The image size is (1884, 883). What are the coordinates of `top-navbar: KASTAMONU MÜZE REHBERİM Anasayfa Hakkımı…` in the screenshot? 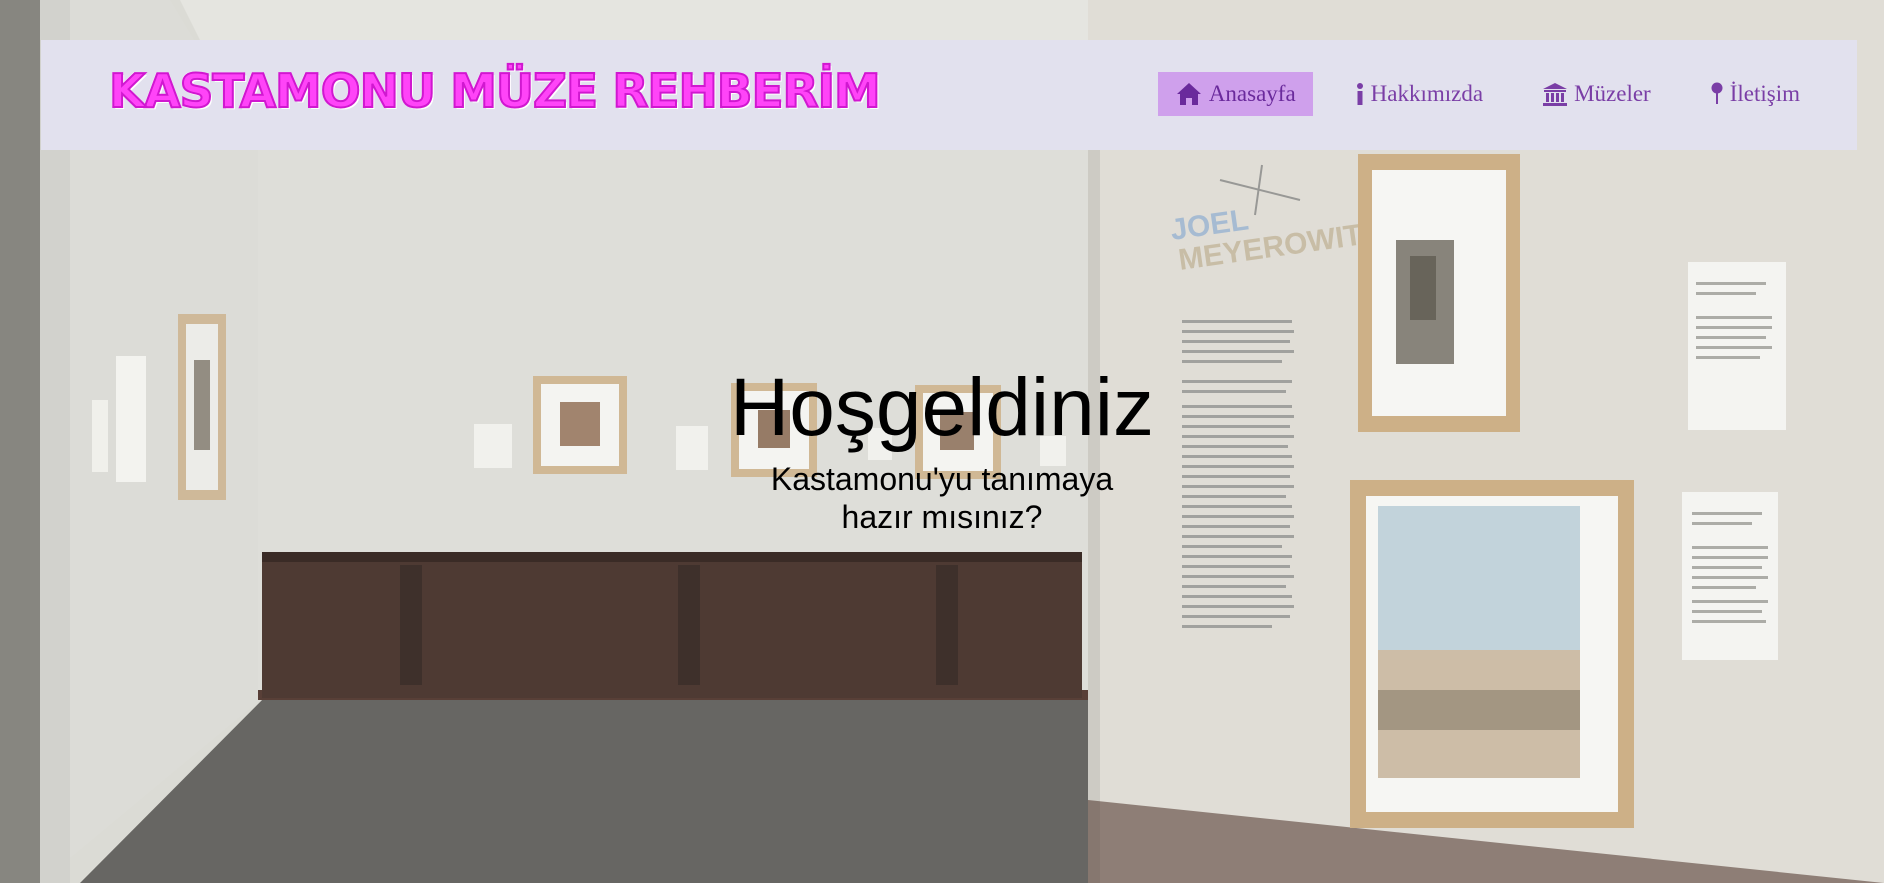 It's located at (949, 95).